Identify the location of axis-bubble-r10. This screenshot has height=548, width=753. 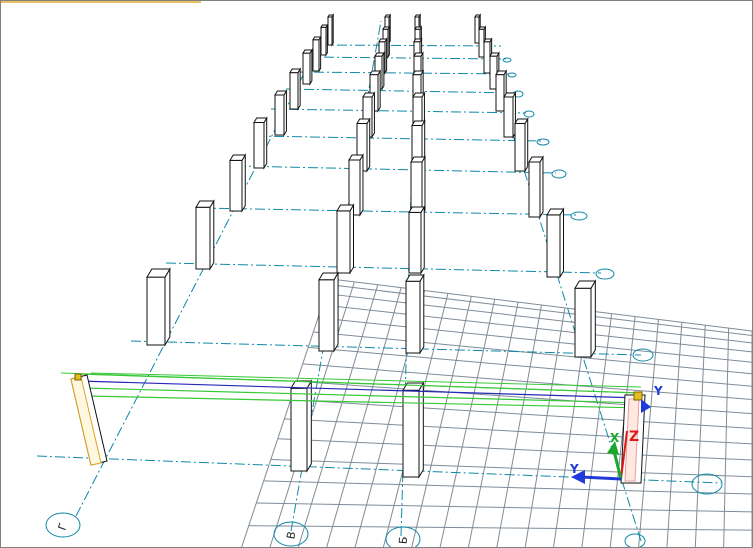
(507, 60).